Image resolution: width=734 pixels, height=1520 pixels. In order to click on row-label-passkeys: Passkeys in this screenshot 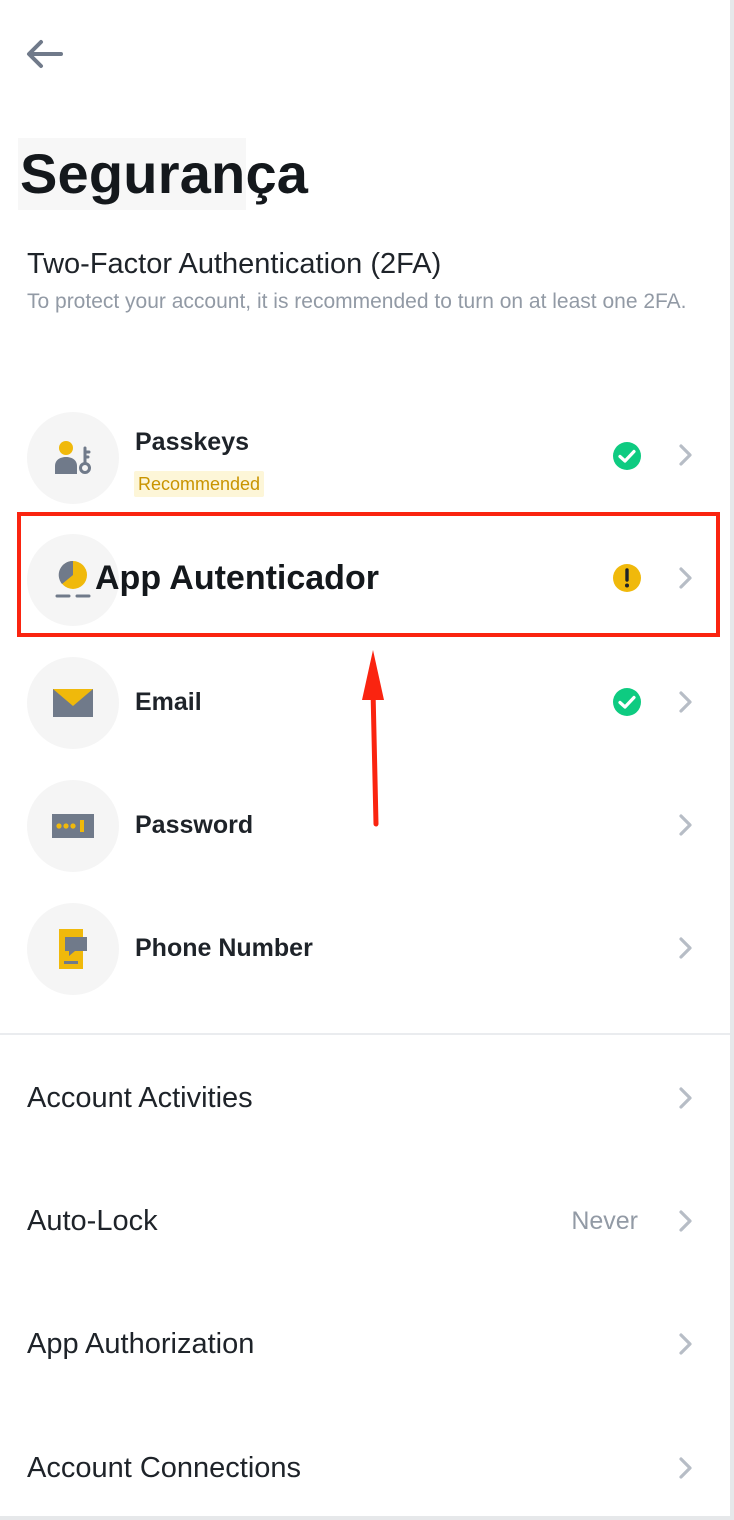, I will do `click(192, 442)`.